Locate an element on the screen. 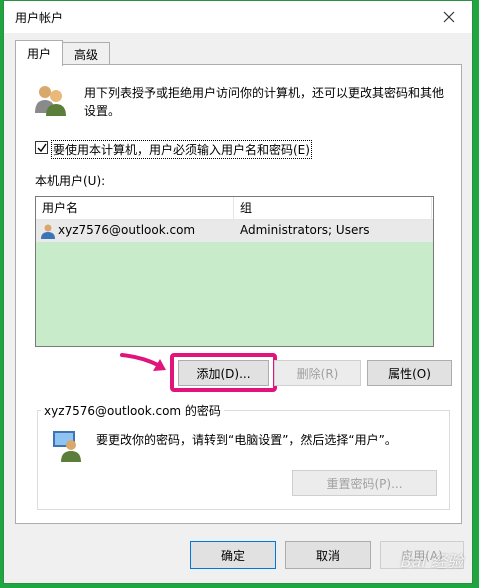  arrow-pointer-icon is located at coordinates (143, 362).